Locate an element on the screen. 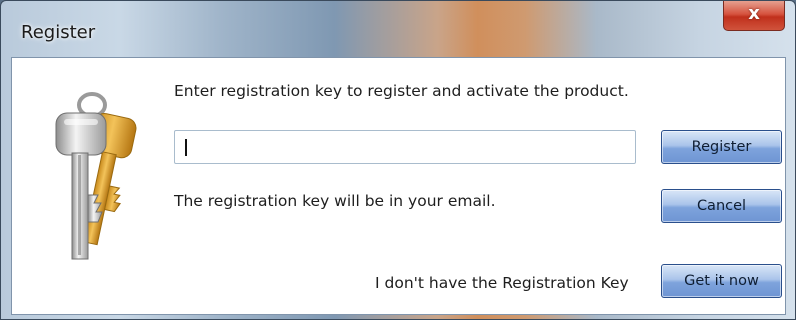 The image size is (796, 320). cancel-button: Cancel is located at coordinates (721, 206).